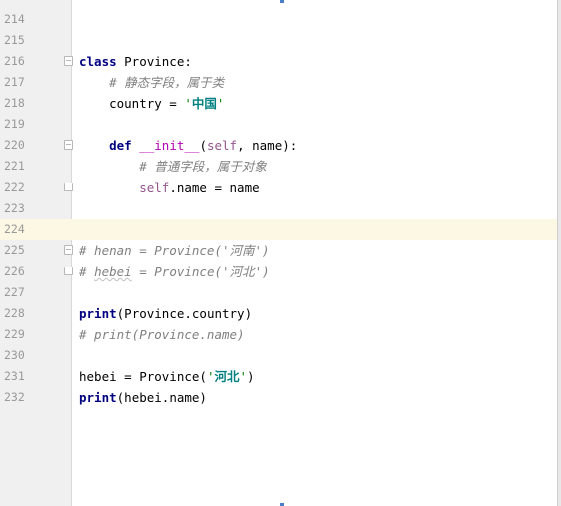 The image size is (561, 506). What do you see at coordinates (278, 229) in the screenshot?
I see `code-line: 224` at bounding box center [278, 229].